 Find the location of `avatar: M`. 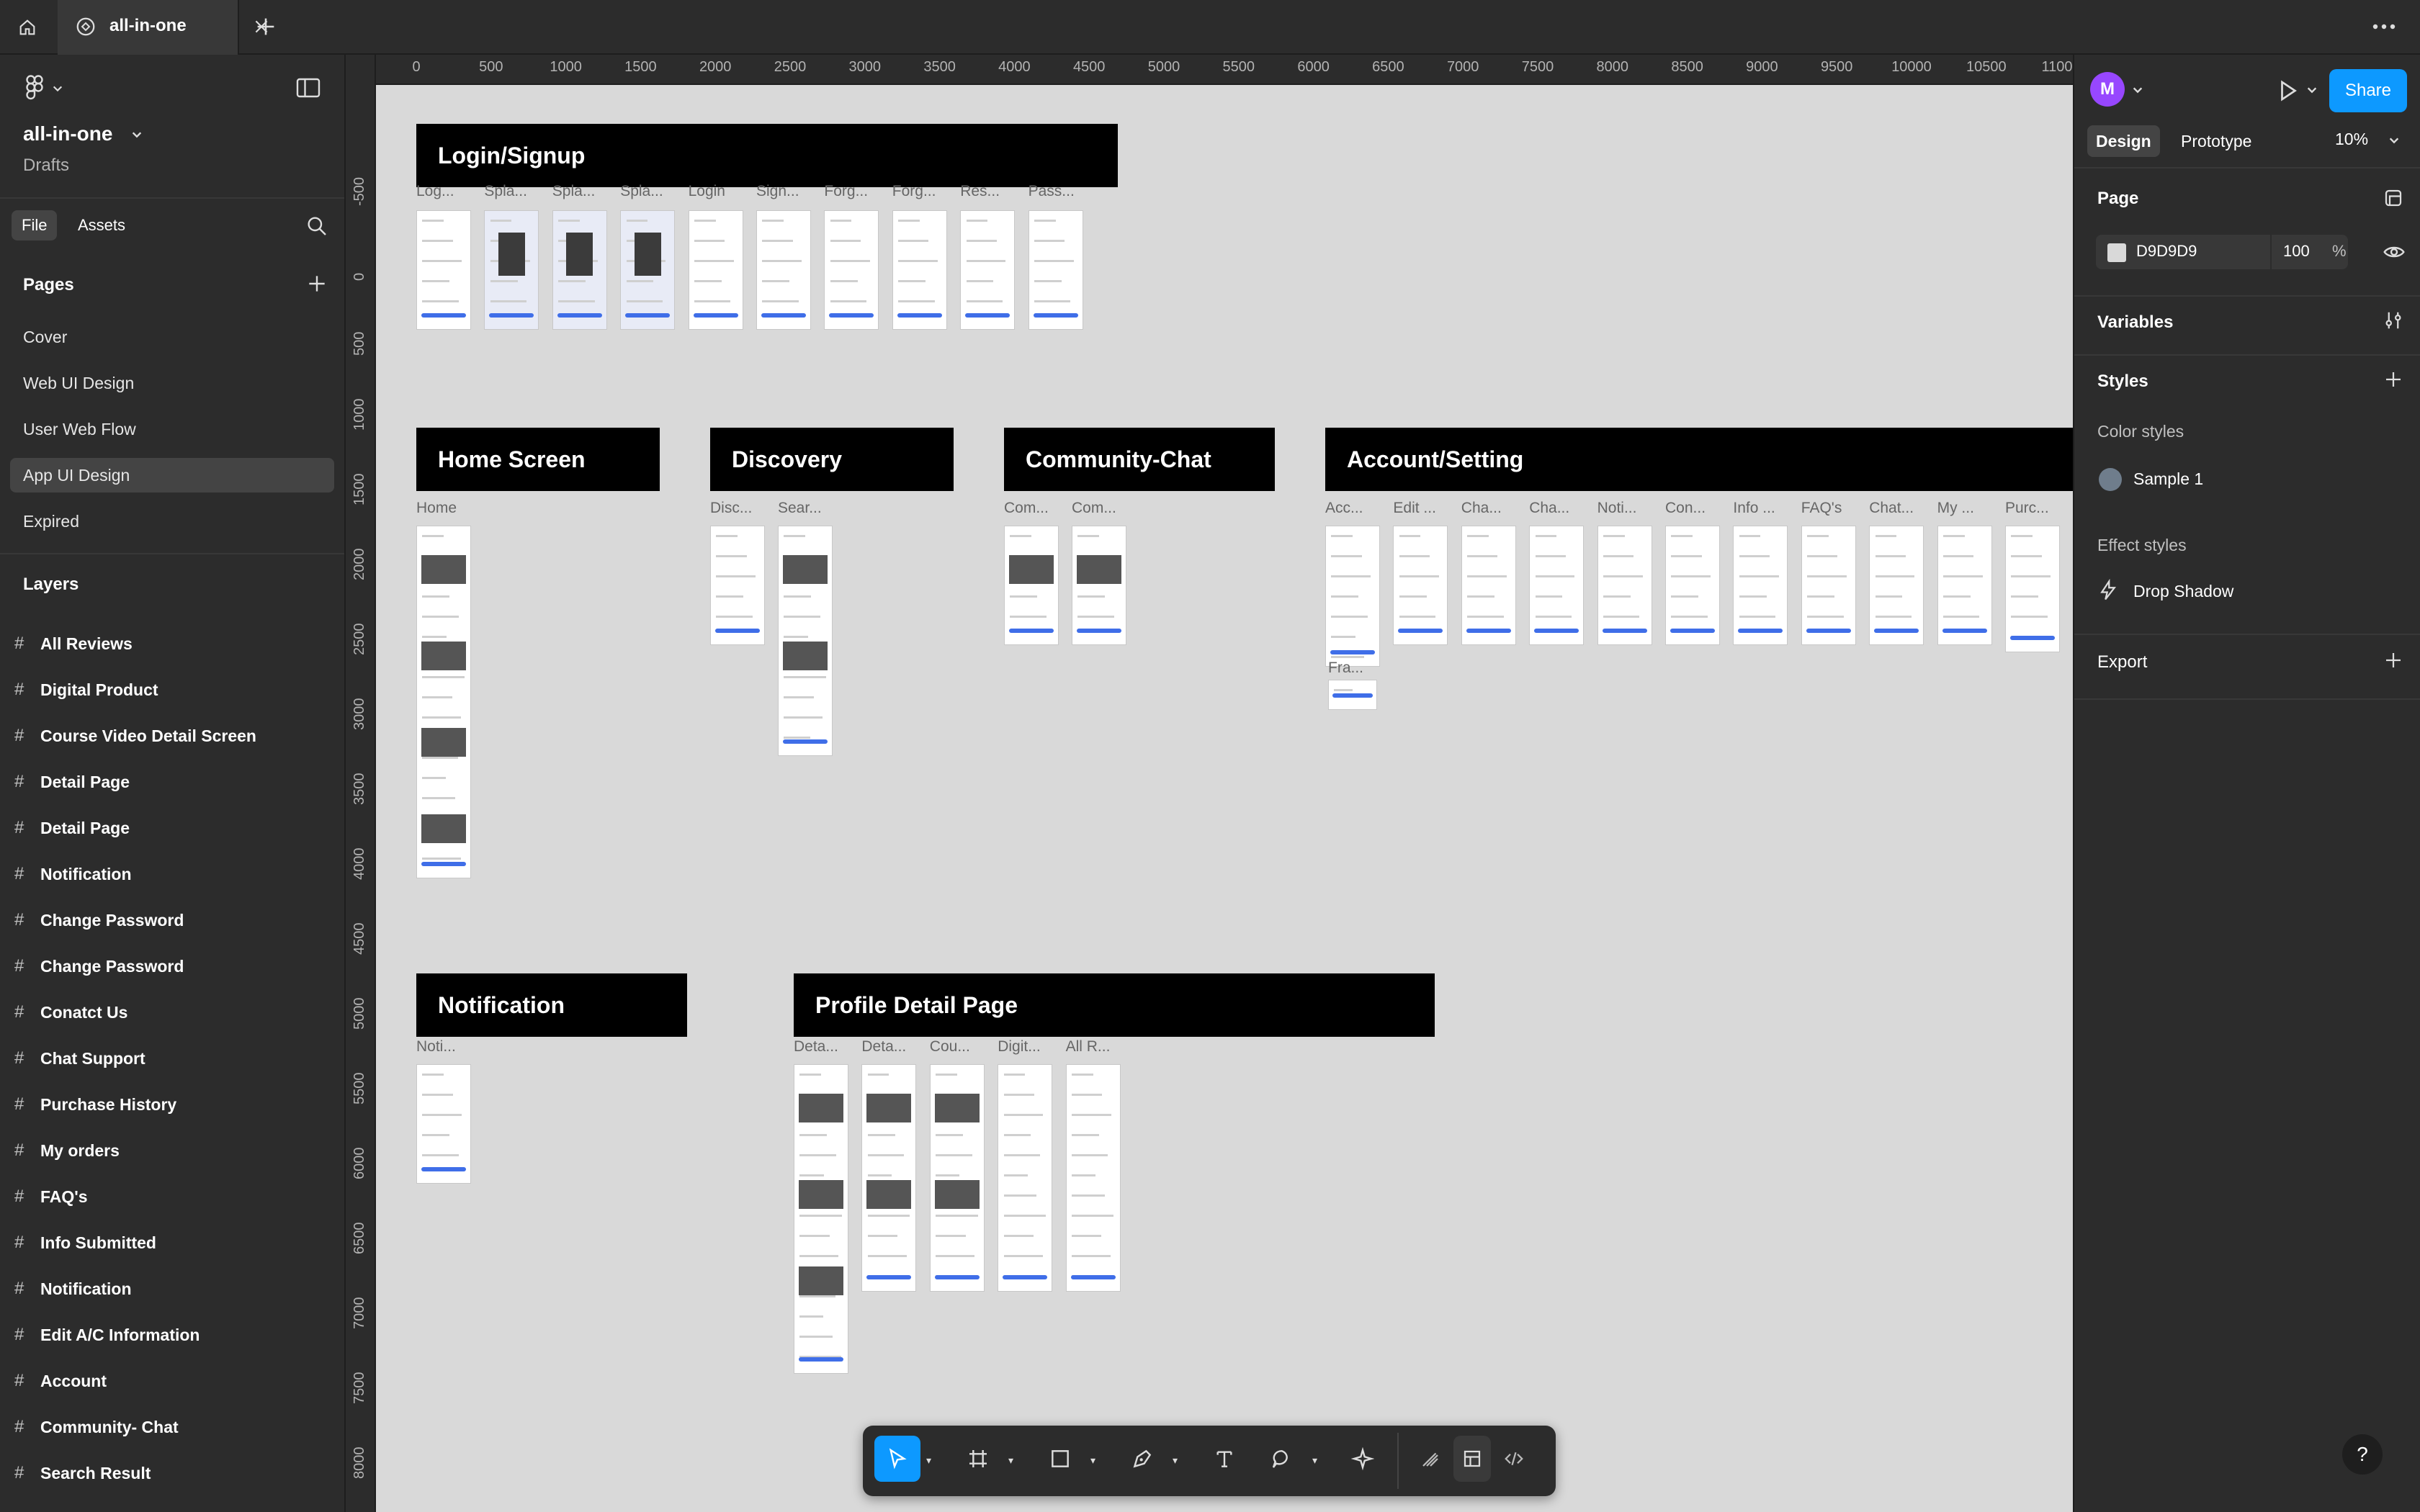

avatar: M is located at coordinates (2107, 89).